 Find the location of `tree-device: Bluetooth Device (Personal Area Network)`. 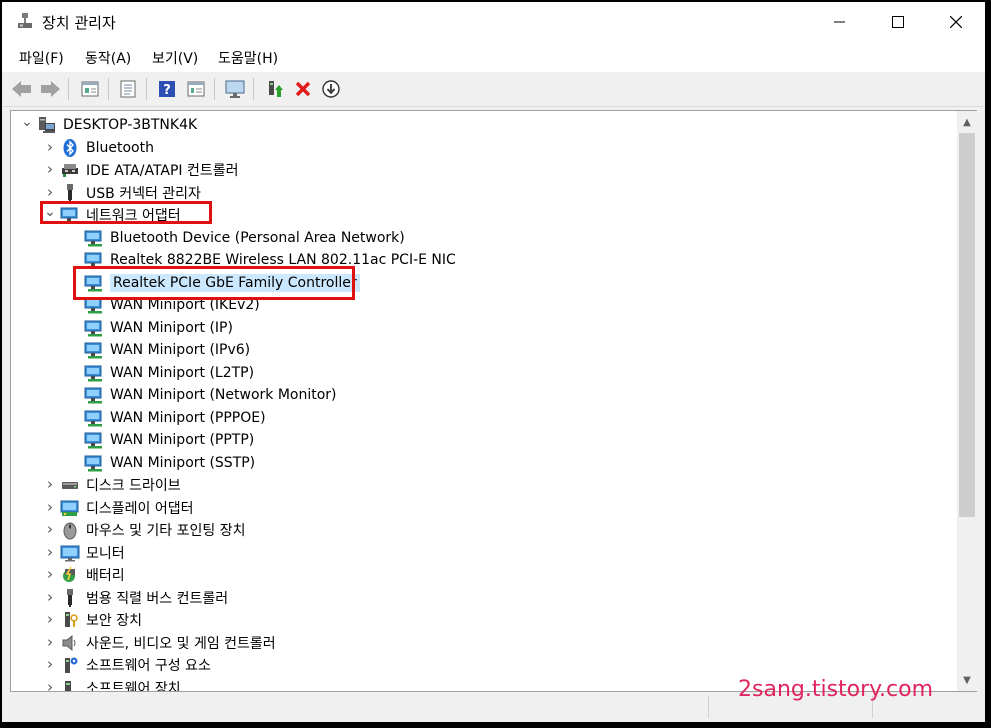

tree-device: Bluetooth Device (Personal Area Network) is located at coordinates (244, 238).